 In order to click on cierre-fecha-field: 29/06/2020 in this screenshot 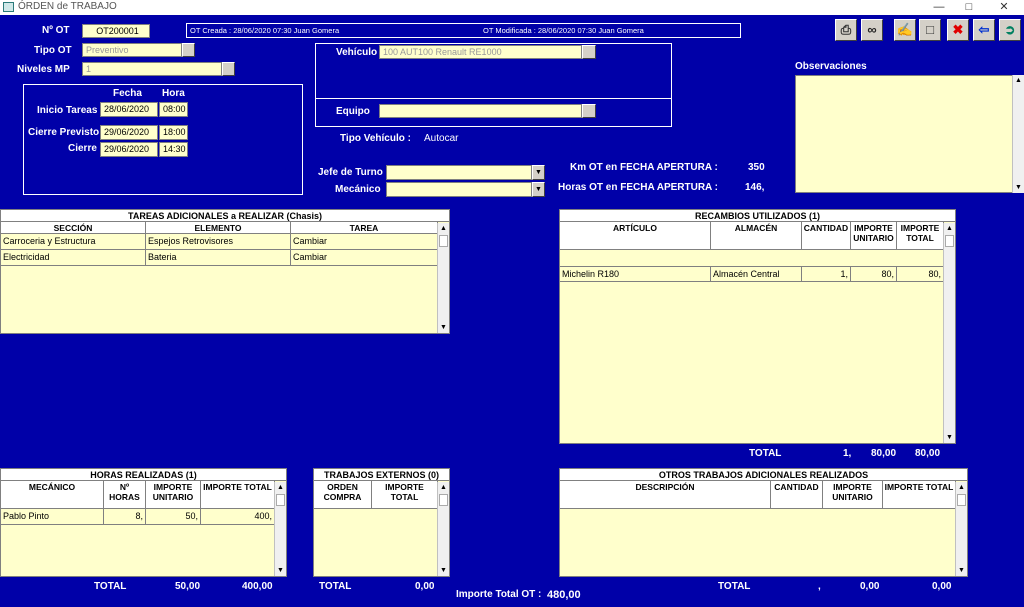, I will do `click(129, 149)`.